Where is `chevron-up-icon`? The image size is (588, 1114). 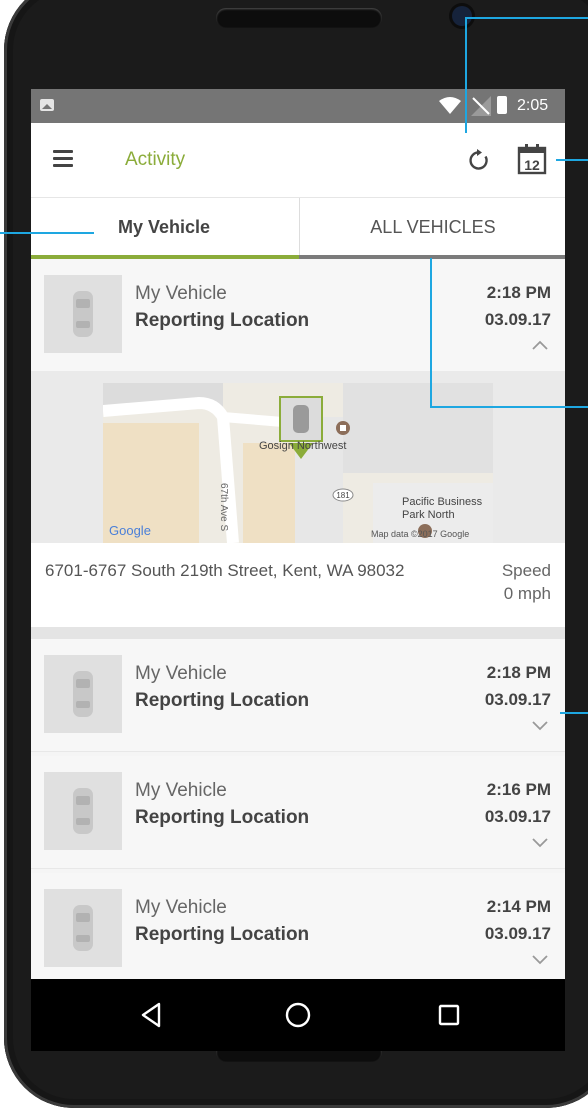 chevron-up-icon is located at coordinates (540, 345).